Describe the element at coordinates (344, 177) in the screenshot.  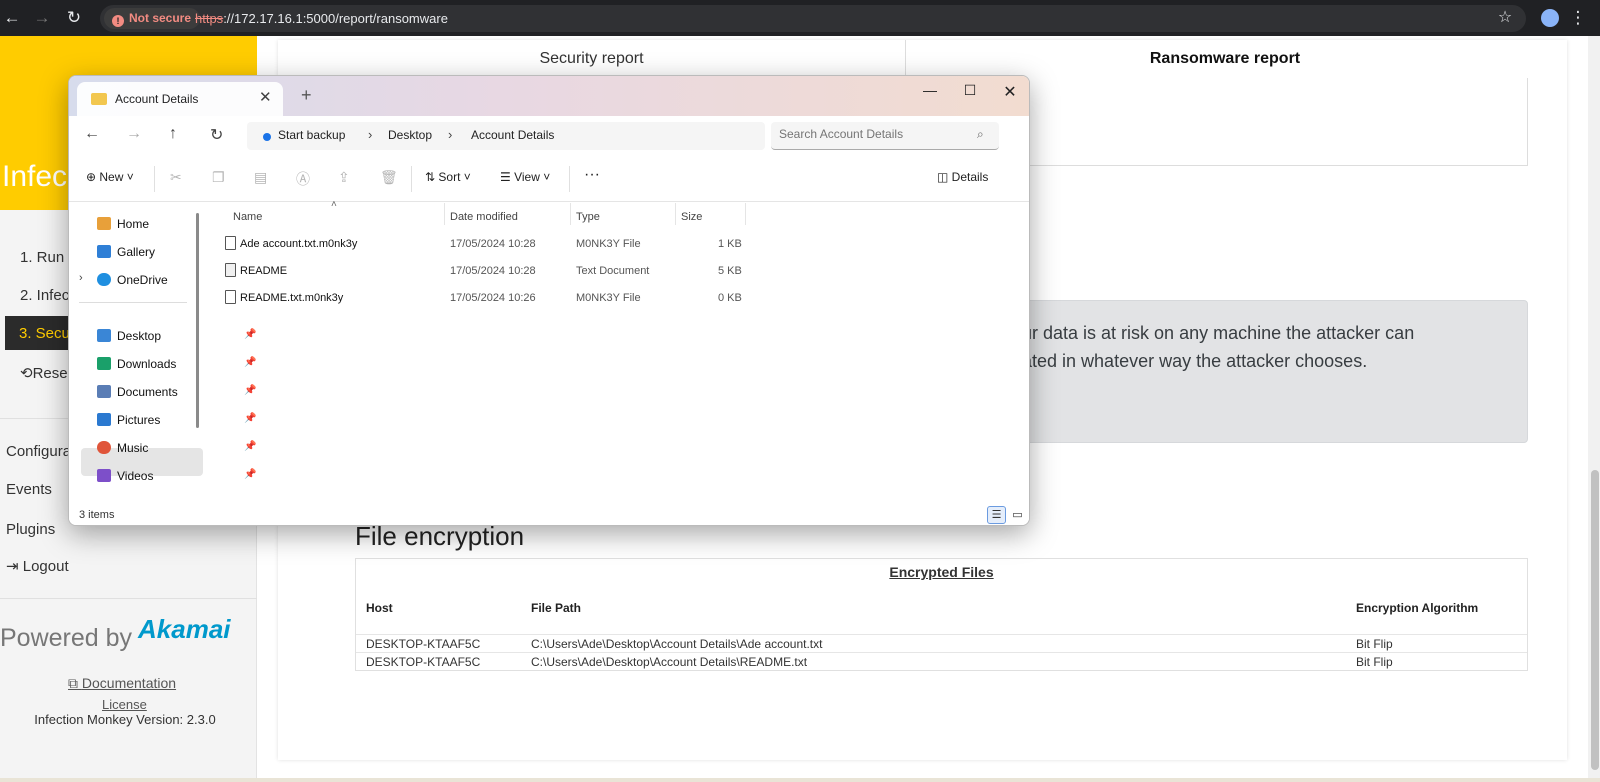
I see `share-icon: ⇪` at that location.